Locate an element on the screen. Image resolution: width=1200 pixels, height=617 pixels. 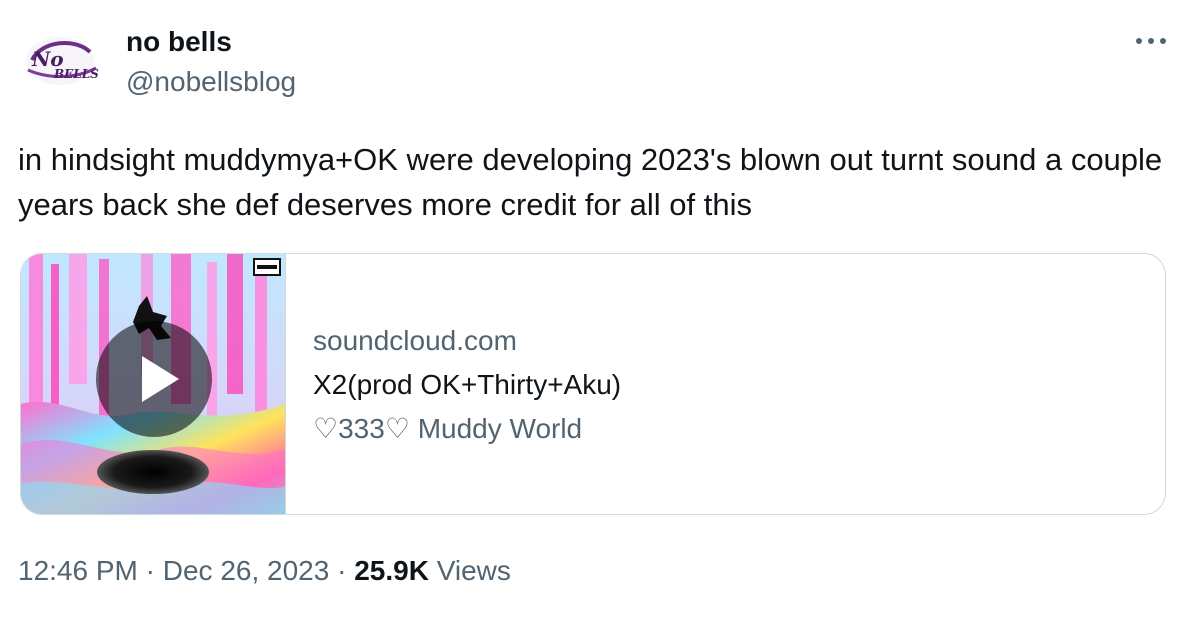
avatar-logo-image: No BELLS is located at coordinates (62, 61).